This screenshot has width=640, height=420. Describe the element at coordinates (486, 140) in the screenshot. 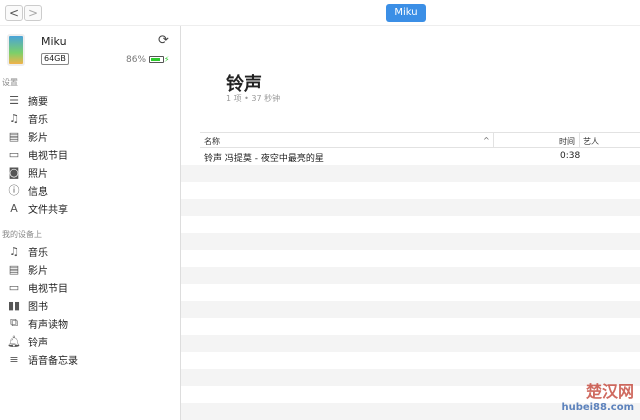

I see `sort-chevron-up-icon: ^` at that location.